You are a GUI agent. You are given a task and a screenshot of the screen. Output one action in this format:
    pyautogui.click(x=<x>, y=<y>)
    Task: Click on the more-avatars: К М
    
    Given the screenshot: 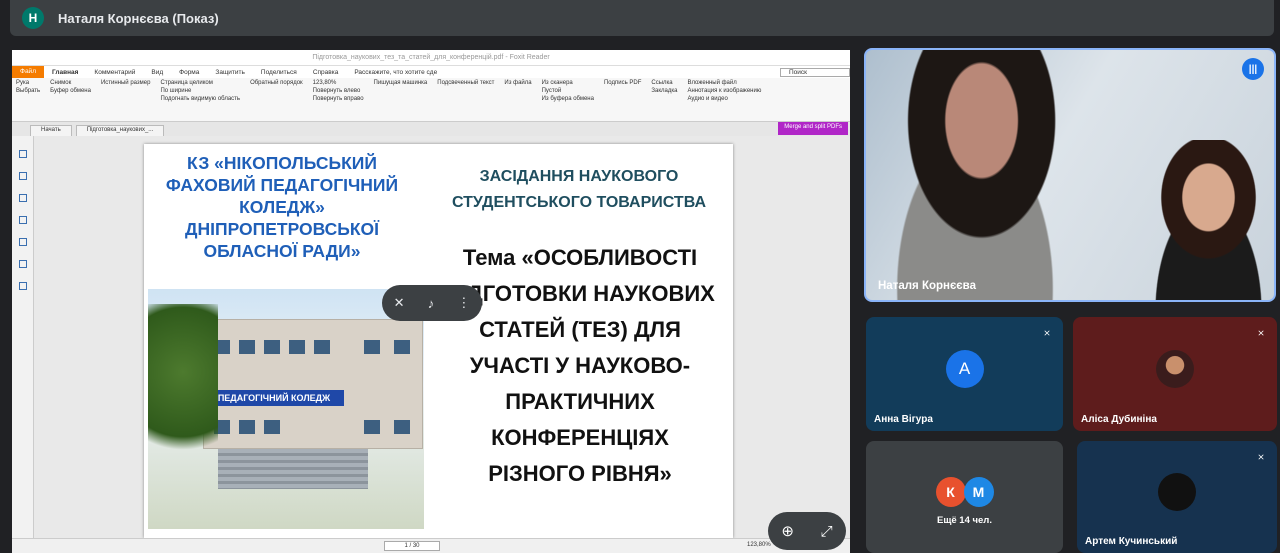 What is the action you would take?
    pyautogui.click(x=964, y=492)
    